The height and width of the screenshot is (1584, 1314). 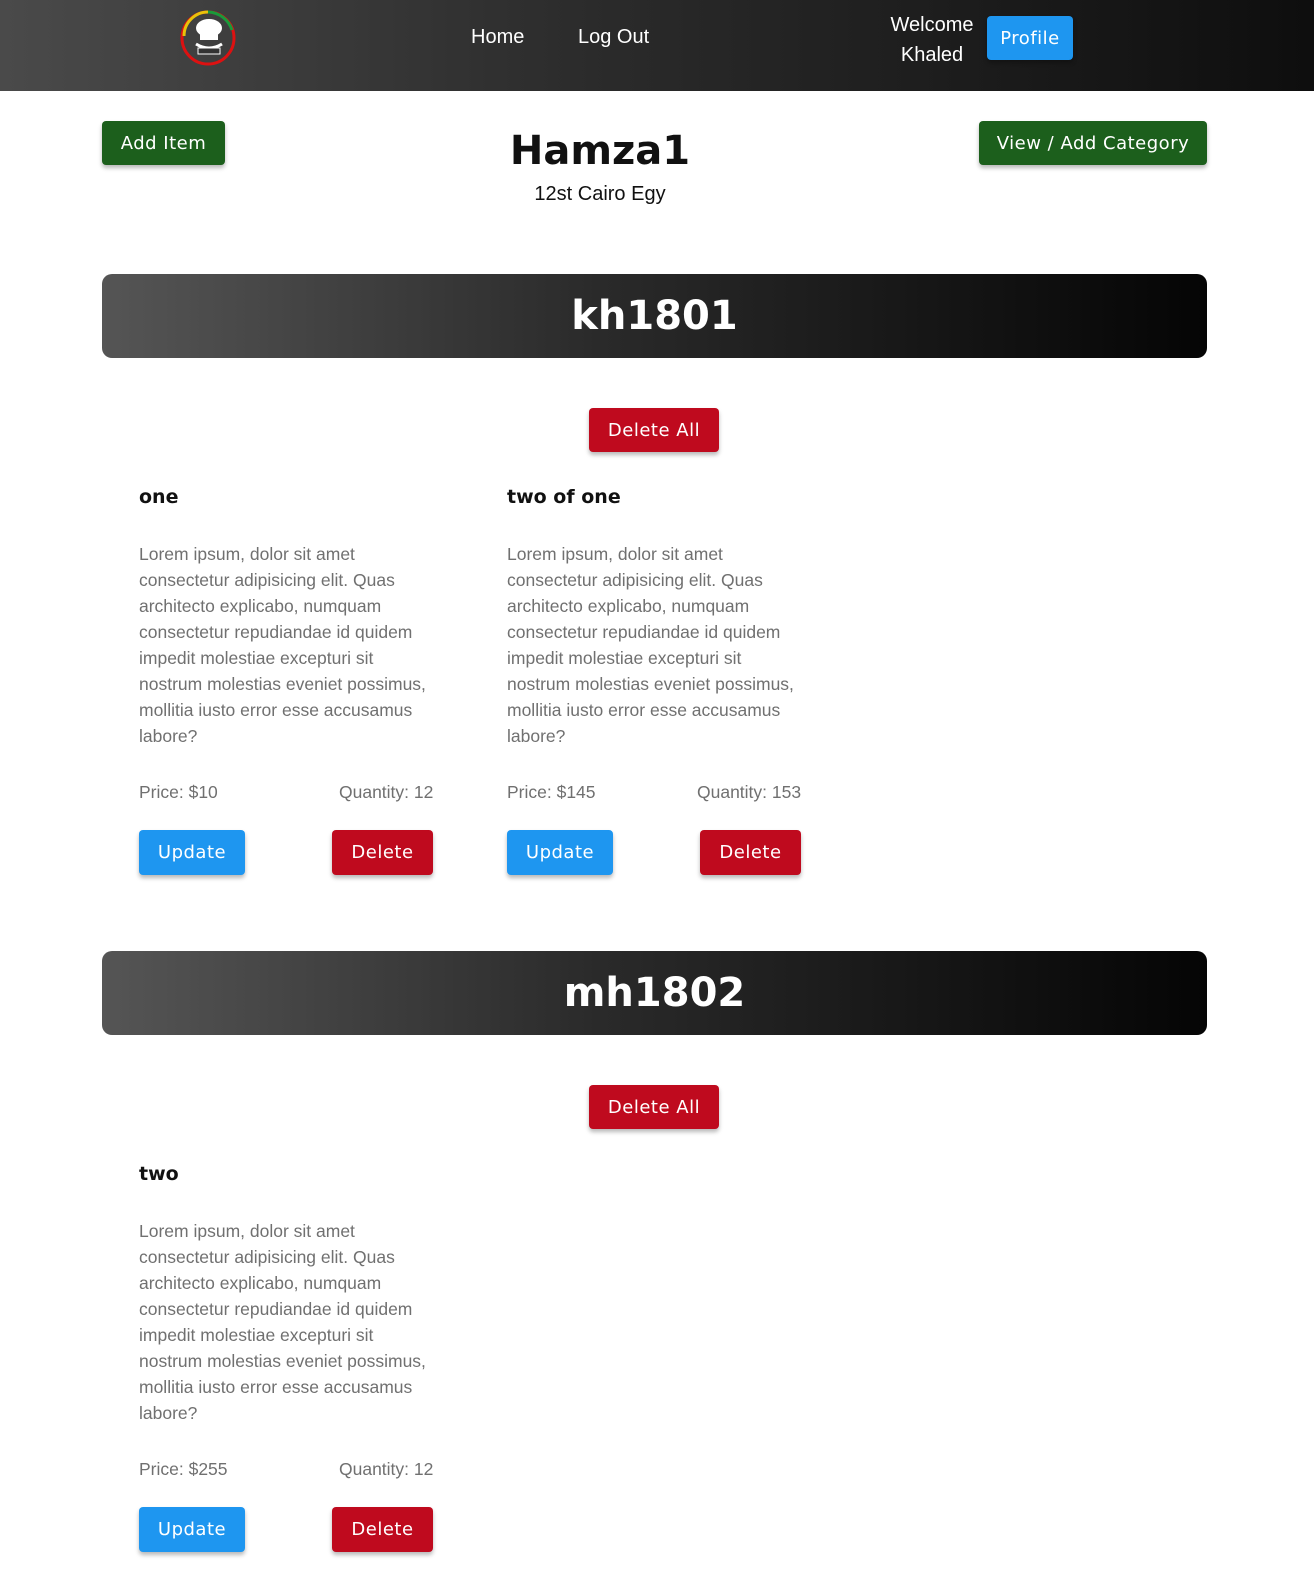 I want to click on category-banner: mh1802, so click(x=654, y=993).